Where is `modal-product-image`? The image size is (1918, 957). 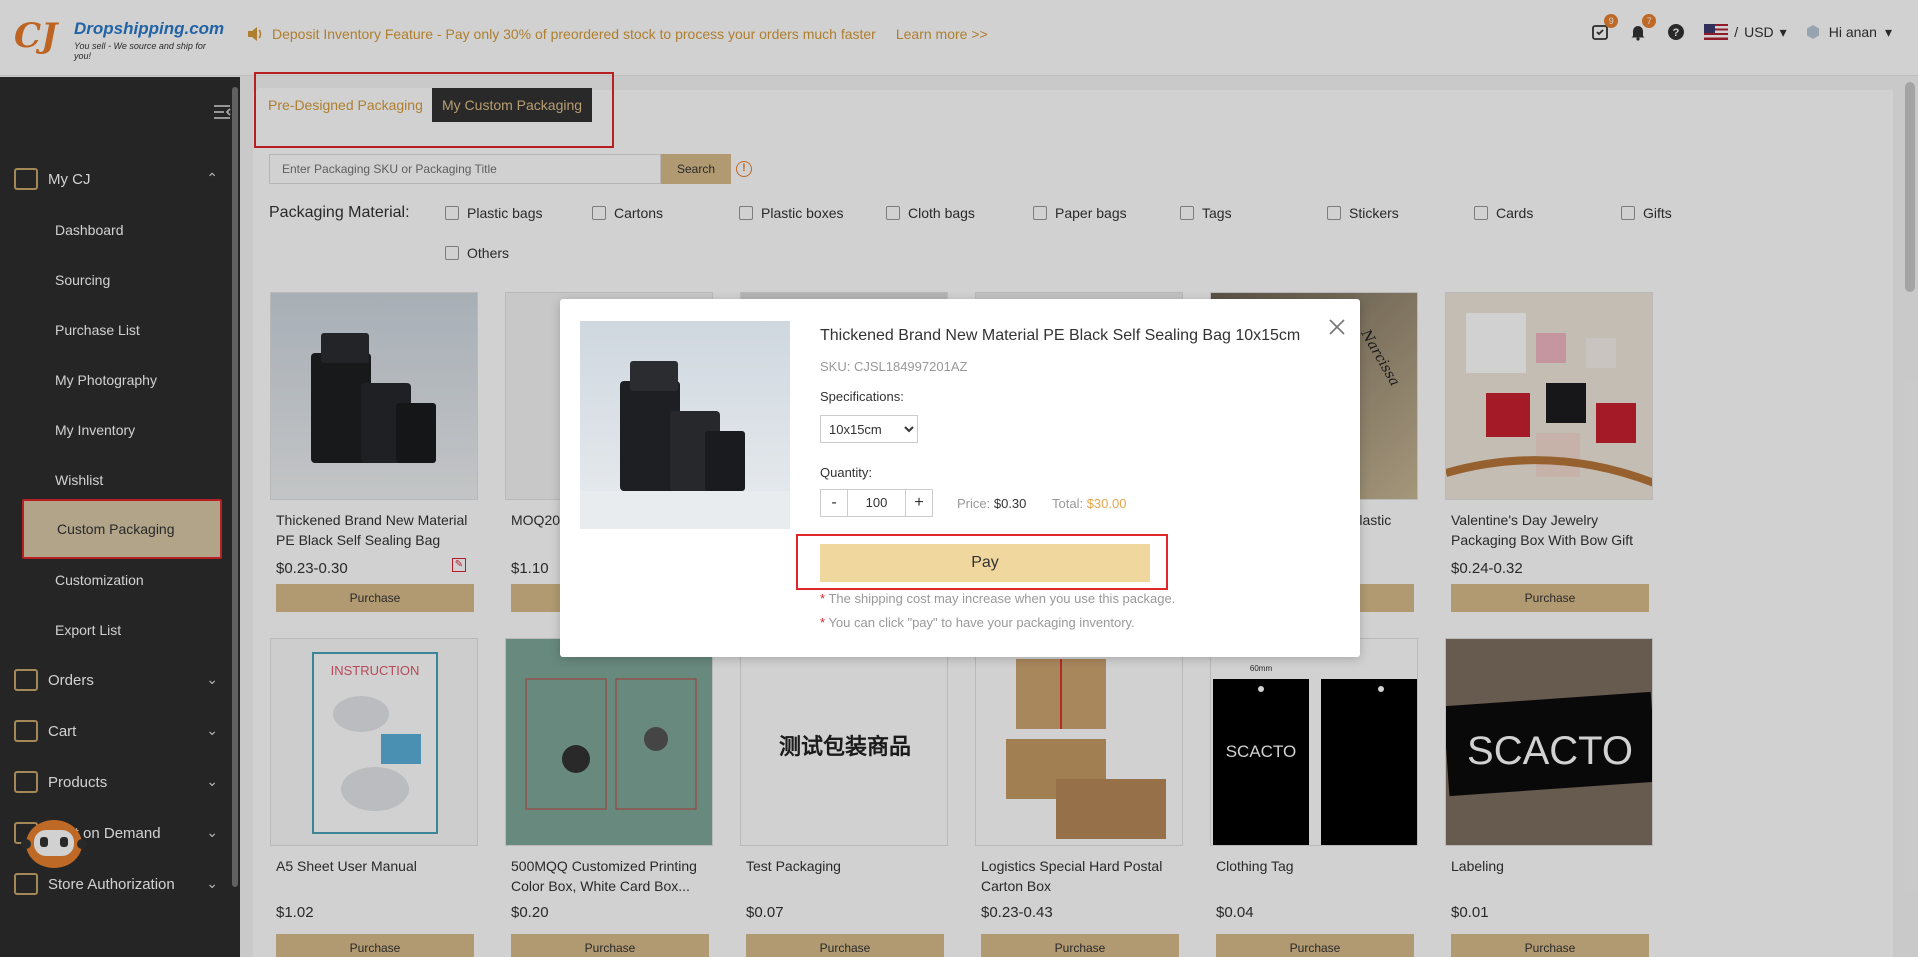 modal-product-image is located at coordinates (685, 425).